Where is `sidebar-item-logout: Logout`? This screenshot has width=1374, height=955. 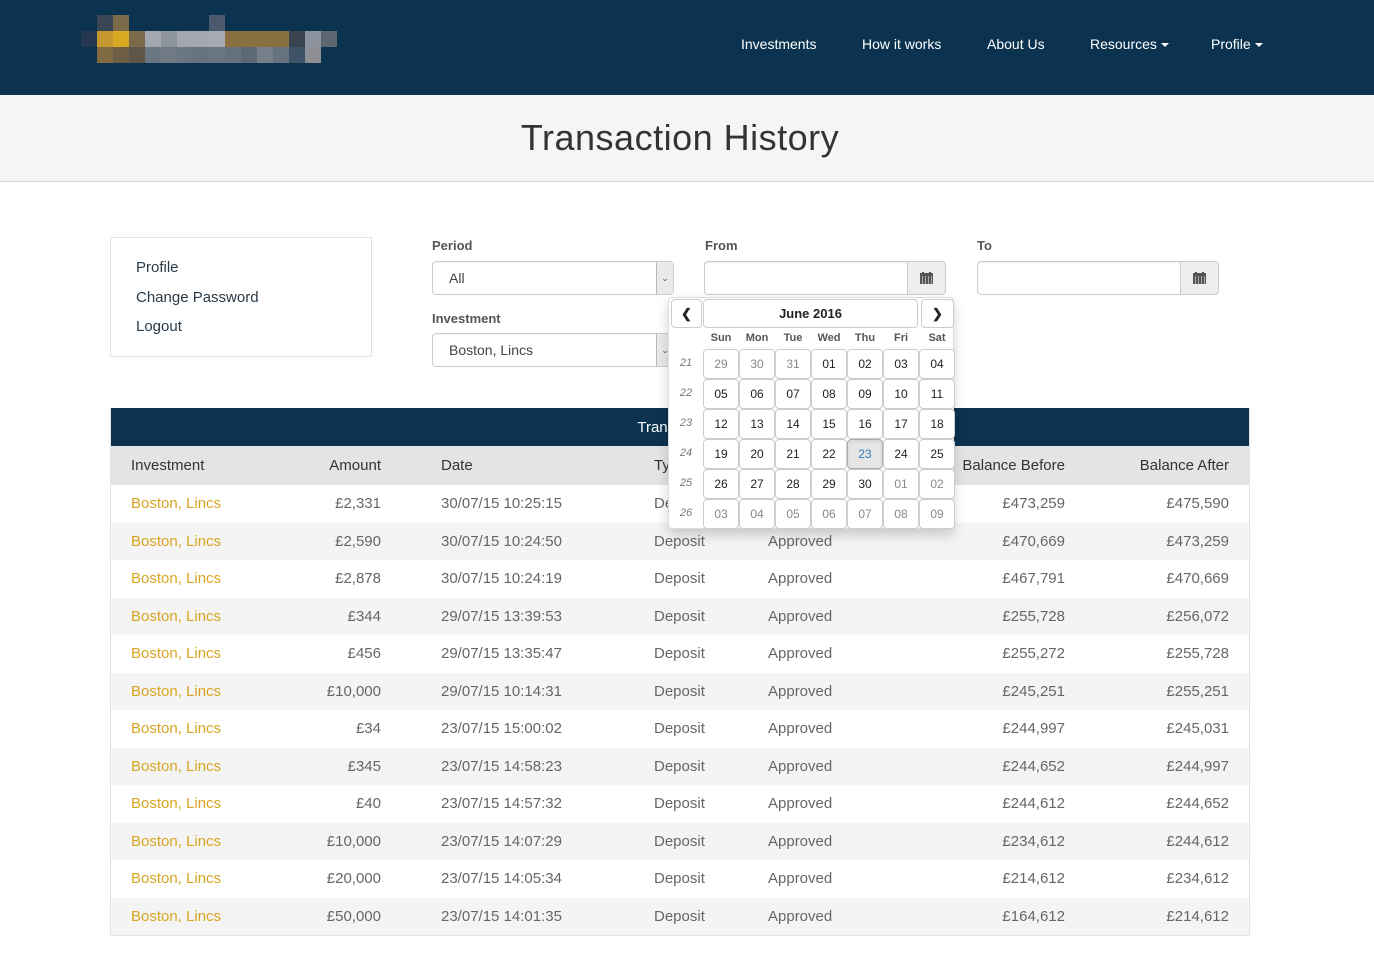 sidebar-item-logout: Logout is located at coordinates (159, 326).